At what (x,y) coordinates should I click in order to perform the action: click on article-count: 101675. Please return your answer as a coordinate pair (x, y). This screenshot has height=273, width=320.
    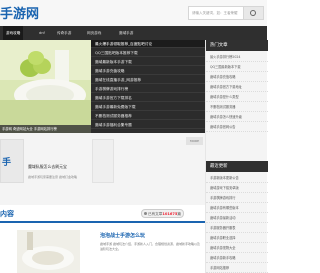
    Looking at the image, I should click on (170, 214).